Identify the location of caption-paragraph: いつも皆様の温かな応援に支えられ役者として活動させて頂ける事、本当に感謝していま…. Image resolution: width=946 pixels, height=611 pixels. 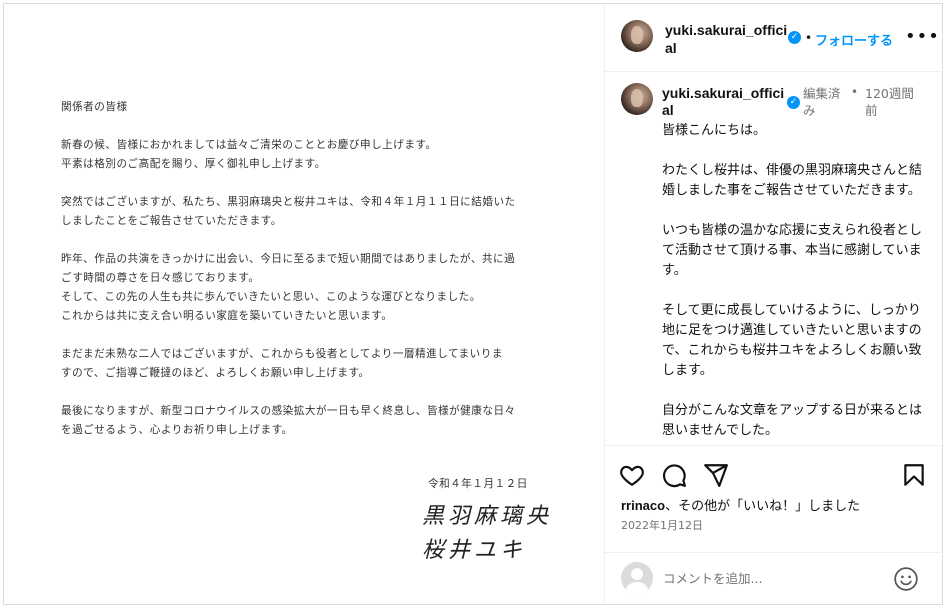
(792, 250).